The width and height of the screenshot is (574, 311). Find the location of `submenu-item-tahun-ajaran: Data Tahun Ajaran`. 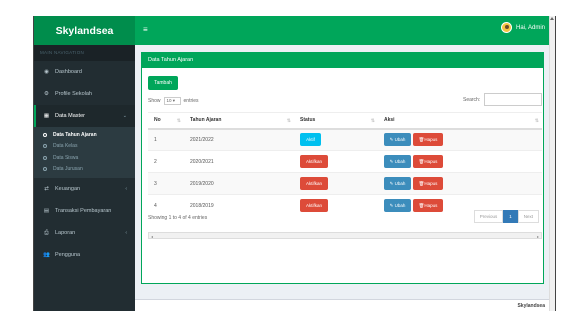

submenu-item-tahun-ajaran: Data Tahun Ajaran is located at coordinates (84, 135).